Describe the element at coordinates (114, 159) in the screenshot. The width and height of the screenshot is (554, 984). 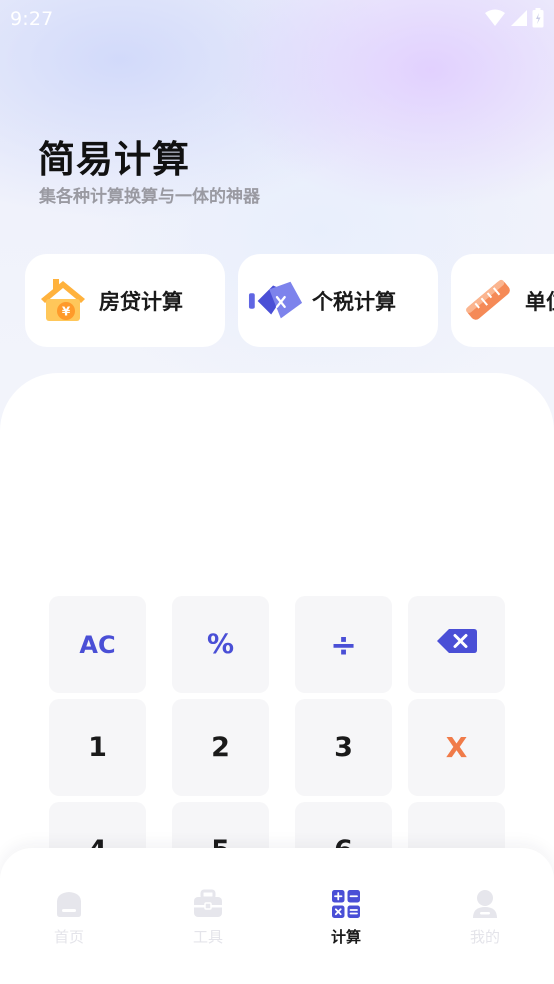
I see `page-title: 简易计算` at that location.